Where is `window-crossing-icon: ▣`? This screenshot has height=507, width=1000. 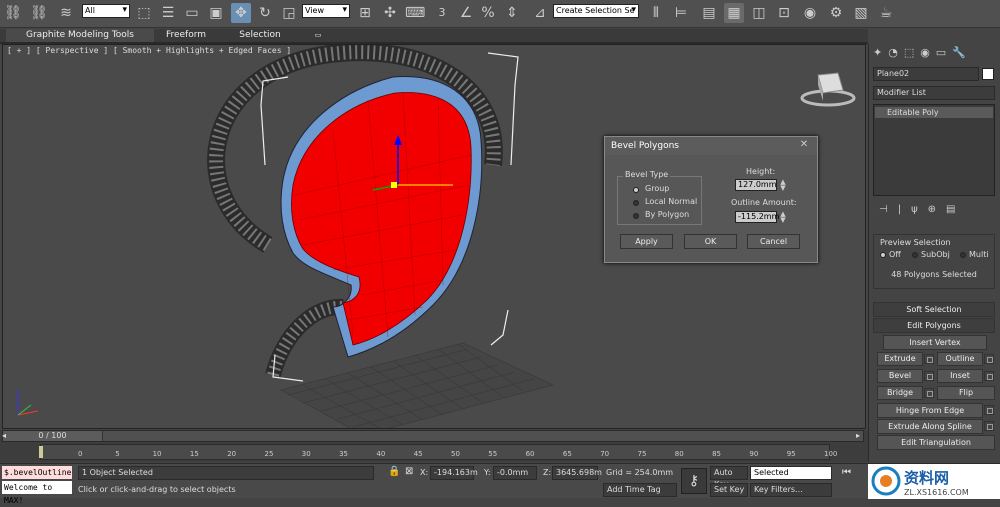
window-crossing-icon: ▣ is located at coordinates (216, 13).